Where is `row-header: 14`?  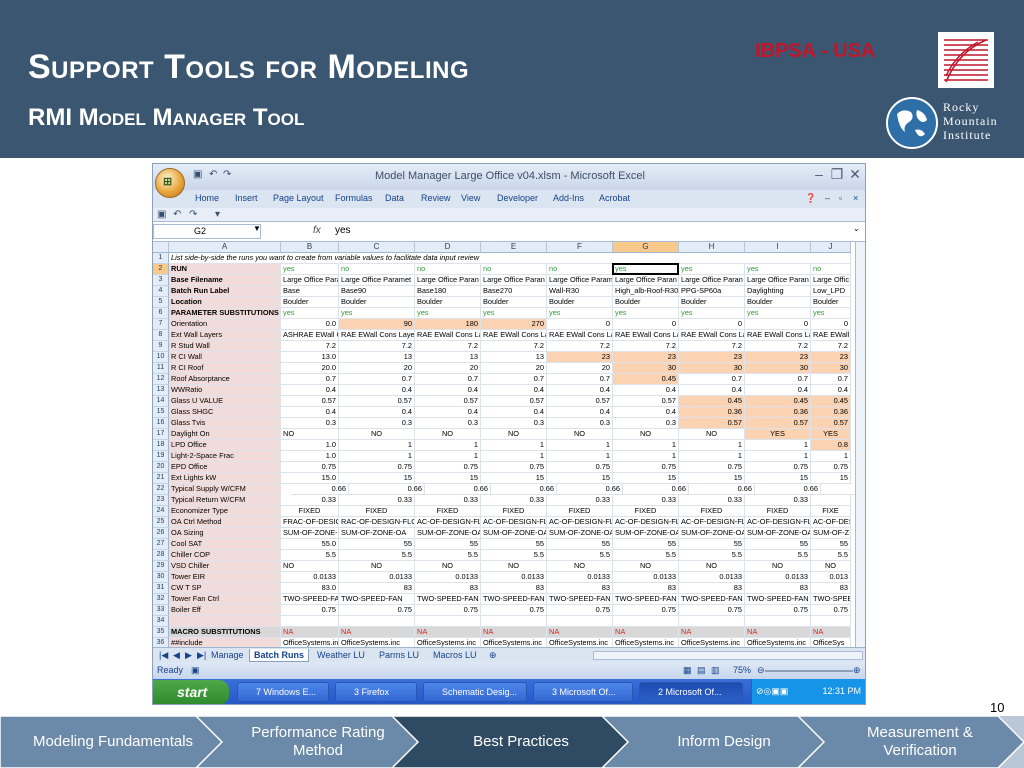 row-header: 14 is located at coordinates (161, 401).